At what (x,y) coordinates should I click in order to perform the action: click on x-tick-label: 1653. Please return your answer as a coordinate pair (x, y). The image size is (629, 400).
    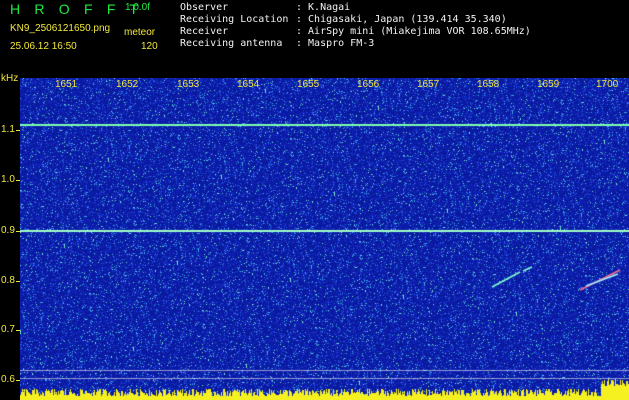
    Looking at the image, I should click on (188, 84).